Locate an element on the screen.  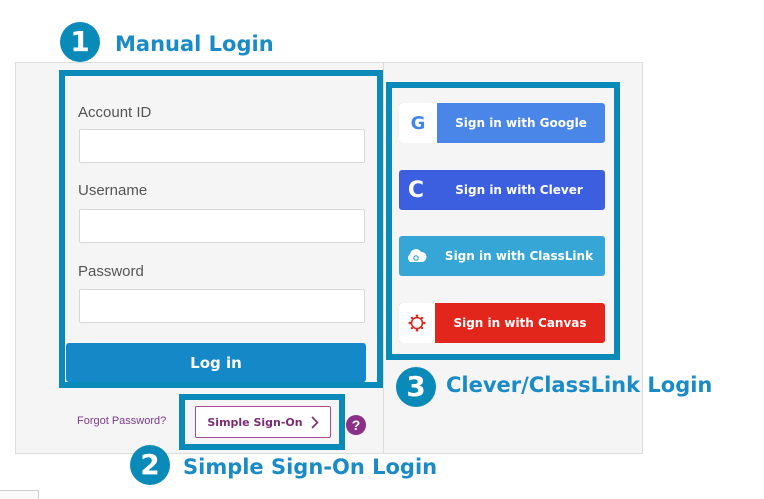
simple-sign-on-highlight is located at coordinates (262, 422).